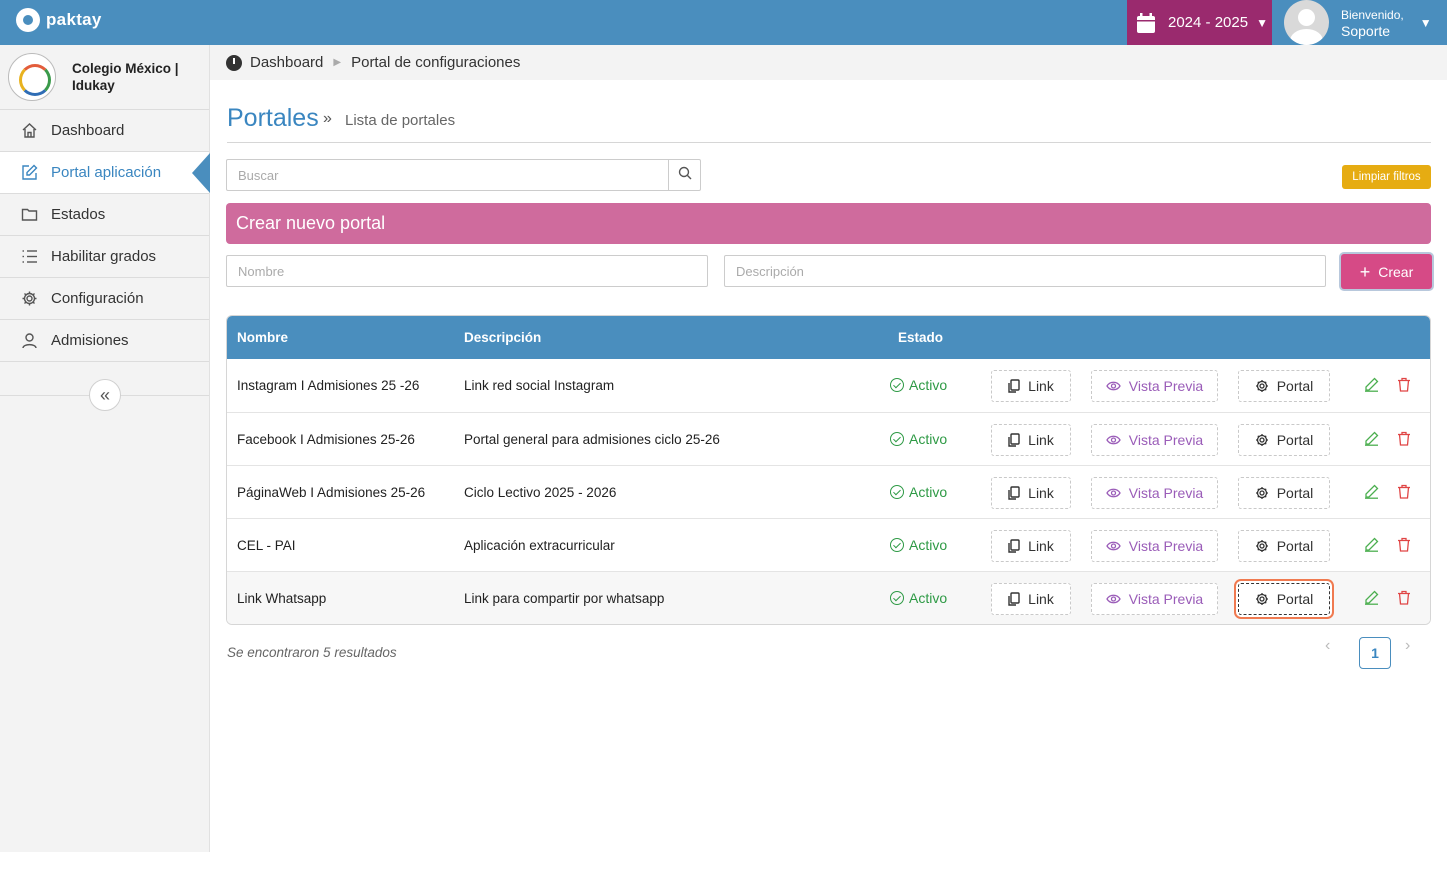  Describe the element at coordinates (897, 598) in the screenshot. I see `check-circle-icon` at that location.